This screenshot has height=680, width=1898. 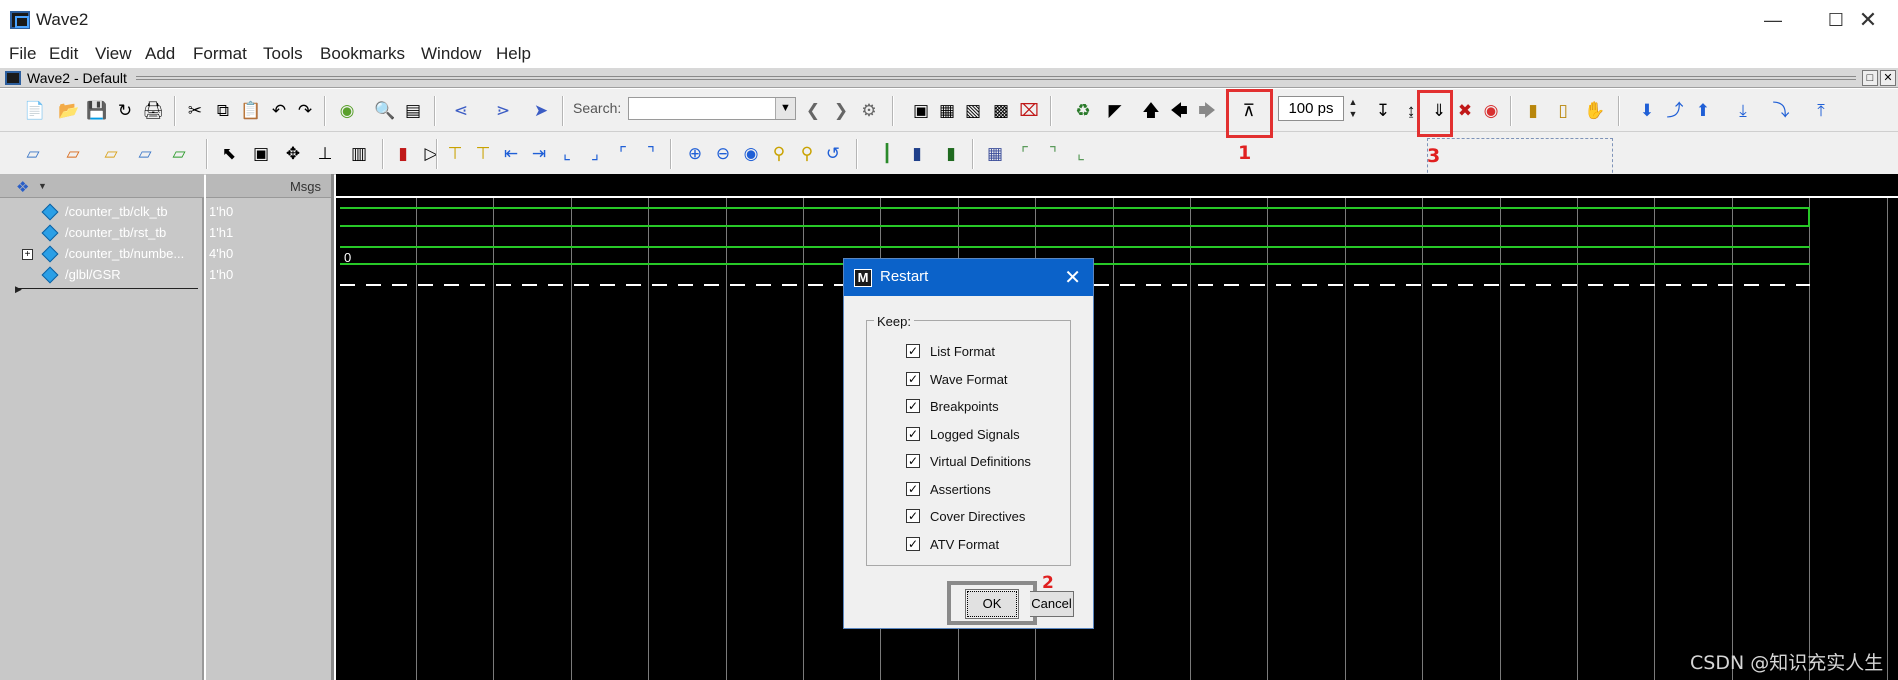 What do you see at coordinates (1781, 110) in the screenshot?
I see `step-back-icon: ⤵` at bounding box center [1781, 110].